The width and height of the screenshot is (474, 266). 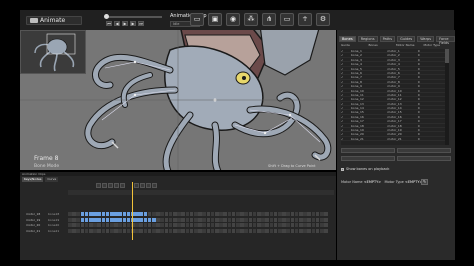 I want to click on time-slider-track, so click(x=134, y=17).